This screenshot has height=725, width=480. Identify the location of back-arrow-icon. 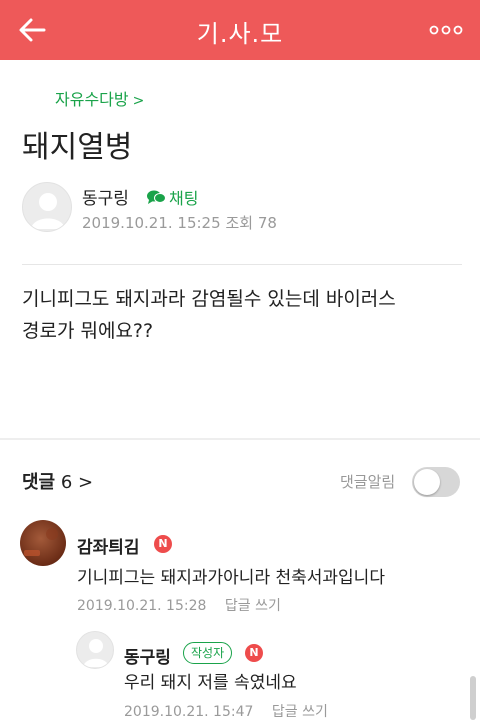
(32, 30).